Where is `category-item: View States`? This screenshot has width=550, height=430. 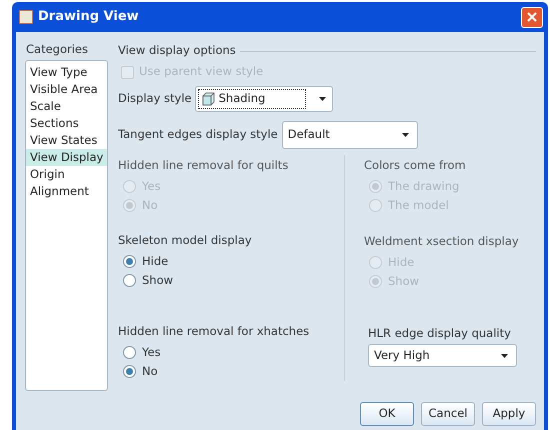 category-item: View States is located at coordinates (66, 140).